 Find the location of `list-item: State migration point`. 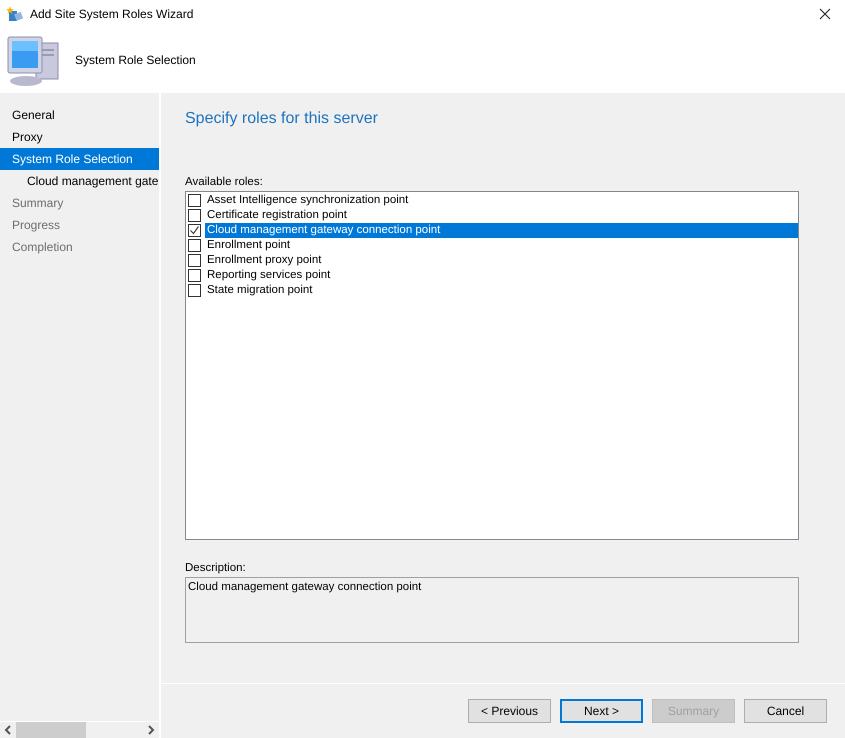

list-item: State migration point is located at coordinates (501, 290).